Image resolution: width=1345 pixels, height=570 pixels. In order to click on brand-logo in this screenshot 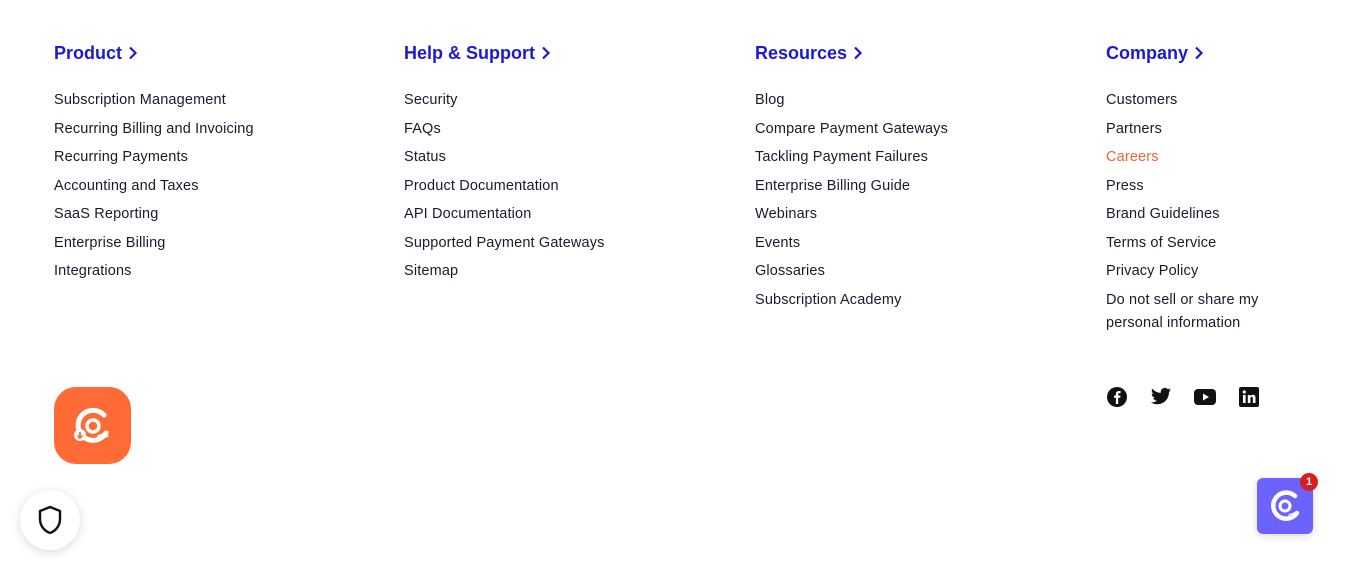, I will do `click(92, 425)`.